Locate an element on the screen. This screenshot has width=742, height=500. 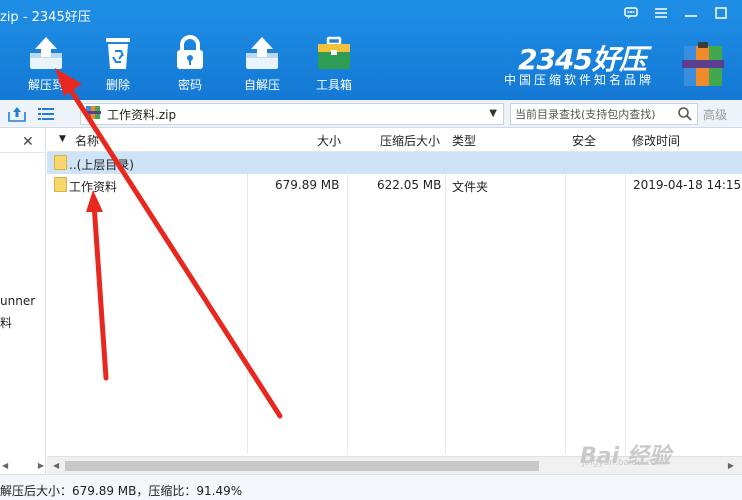
toolbox-icon is located at coordinates (334, 53).